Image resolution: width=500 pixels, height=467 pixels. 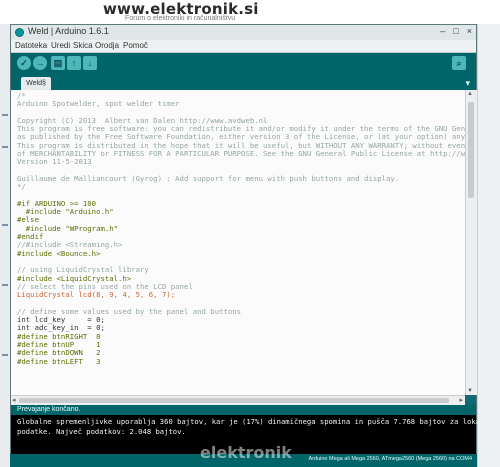 I want to click on watermark-bottom: elektronik, so click(x=246, y=452).